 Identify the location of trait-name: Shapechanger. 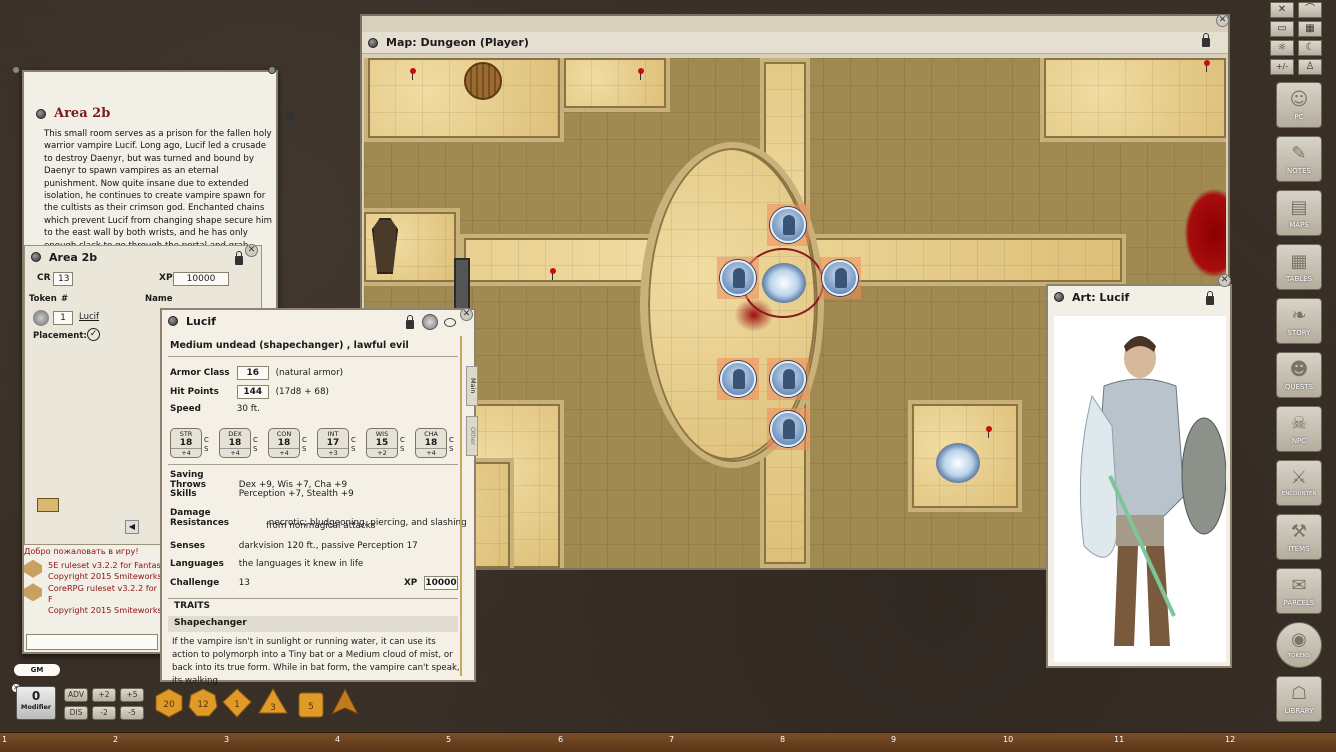
(313, 624).